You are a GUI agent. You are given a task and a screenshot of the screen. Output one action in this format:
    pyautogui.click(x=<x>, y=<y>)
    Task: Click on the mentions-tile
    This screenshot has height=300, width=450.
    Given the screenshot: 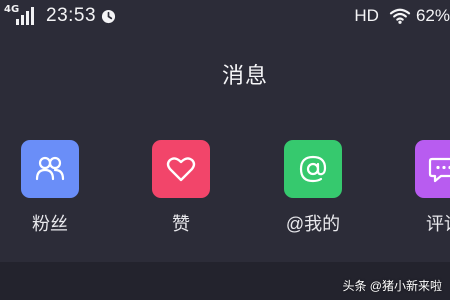 What is the action you would take?
    pyautogui.click(x=313, y=169)
    